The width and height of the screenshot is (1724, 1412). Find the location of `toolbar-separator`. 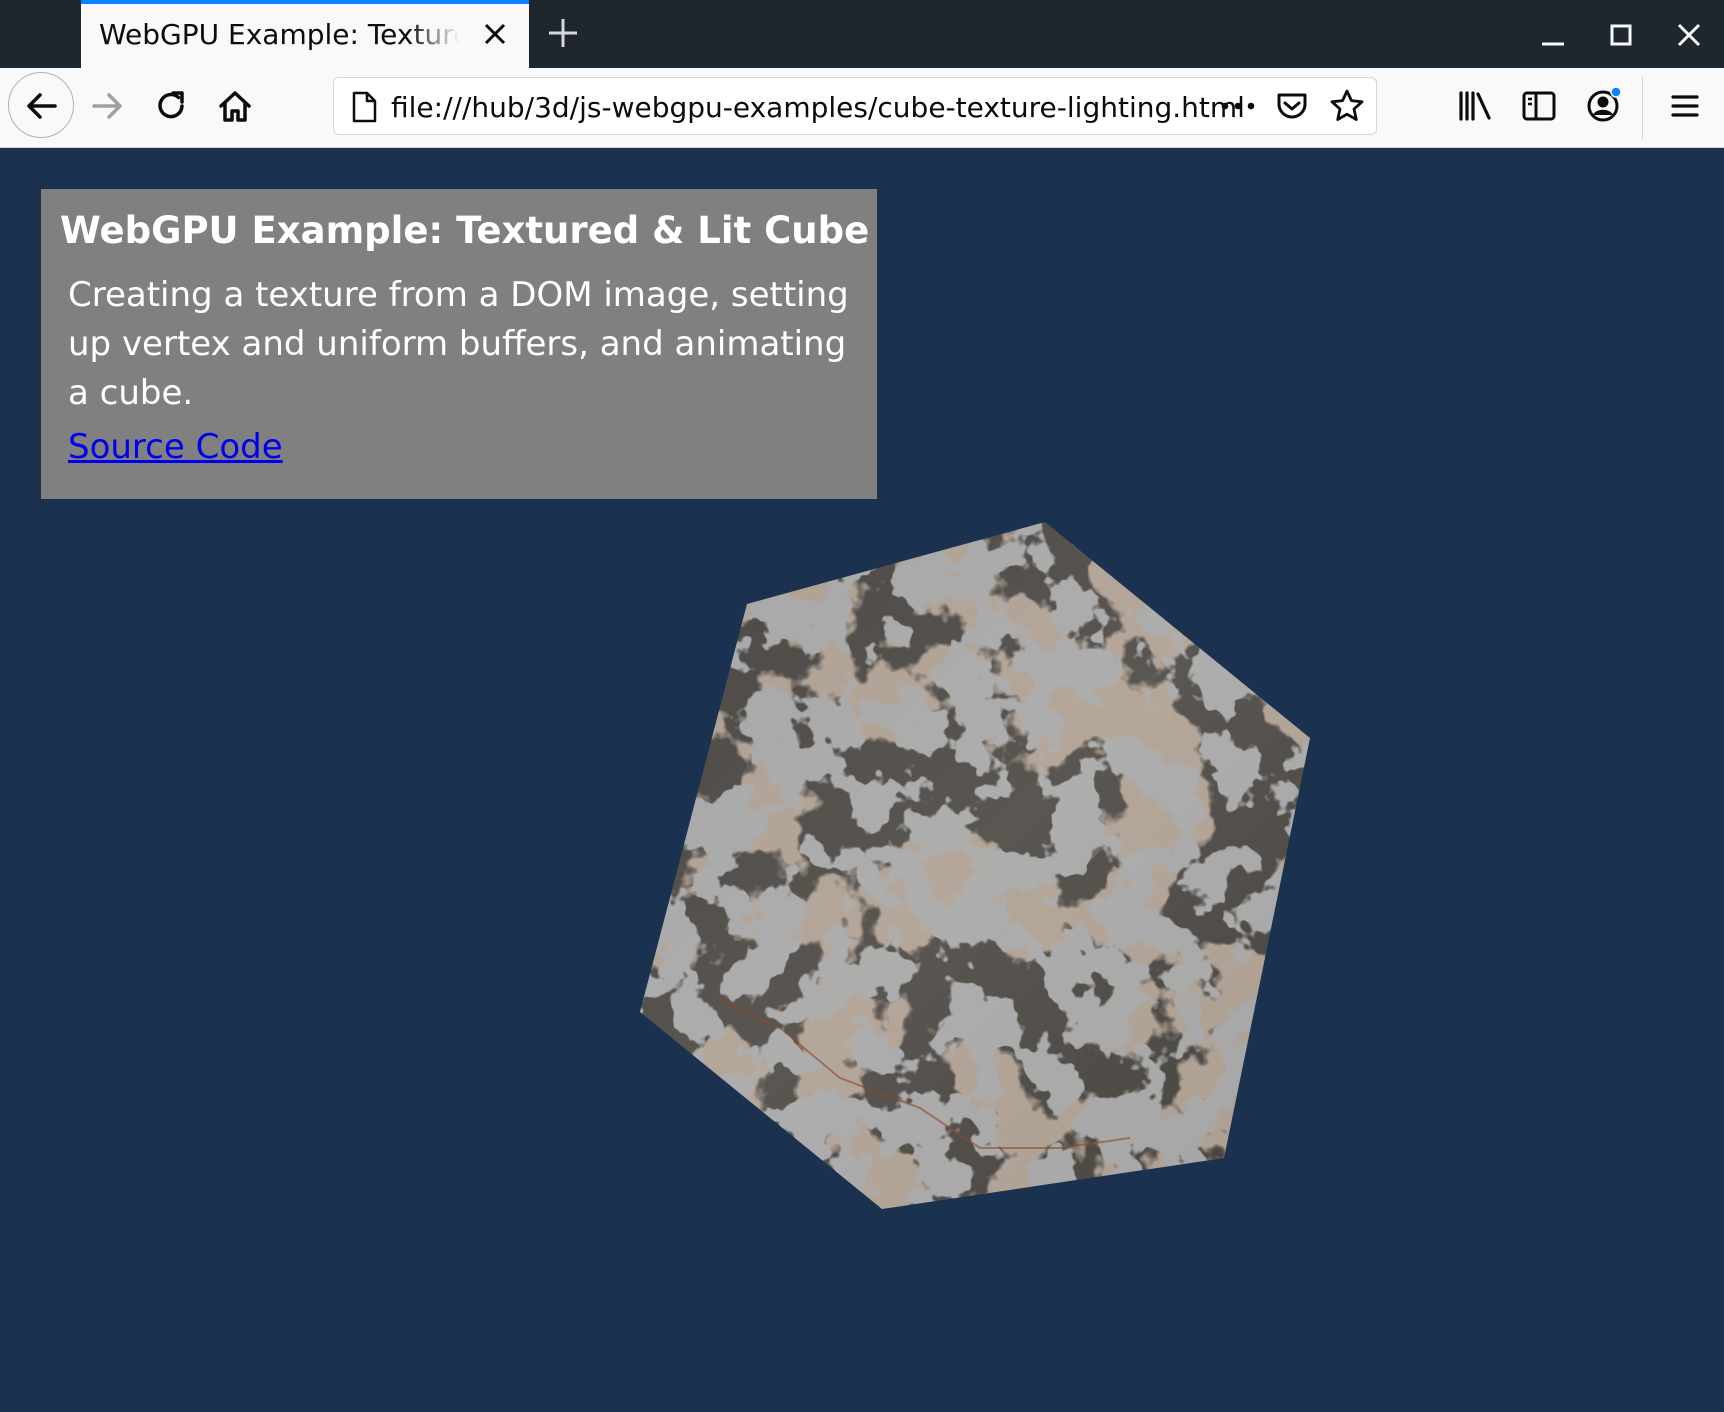

toolbar-separator is located at coordinates (1642, 108).